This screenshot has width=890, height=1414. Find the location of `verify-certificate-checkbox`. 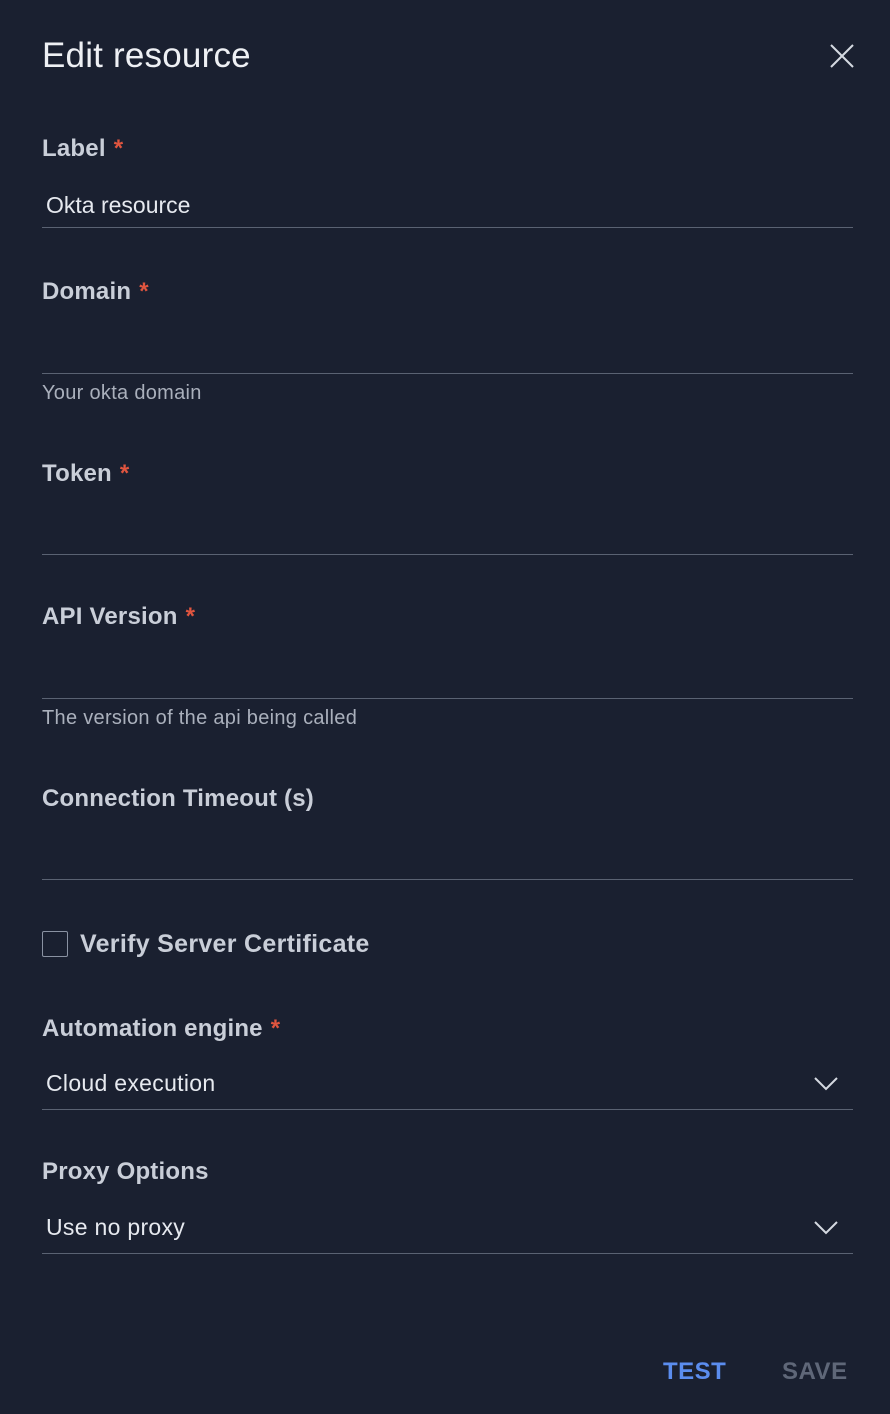

verify-certificate-checkbox is located at coordinates (55, 944).